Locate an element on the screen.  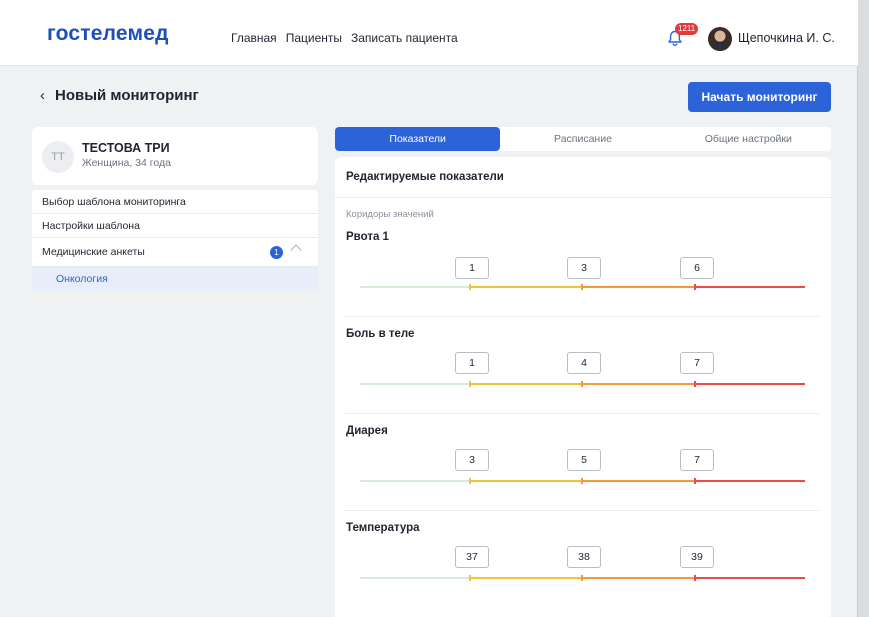
threshold-input-2: 38 is located at coordinates (584, 557).